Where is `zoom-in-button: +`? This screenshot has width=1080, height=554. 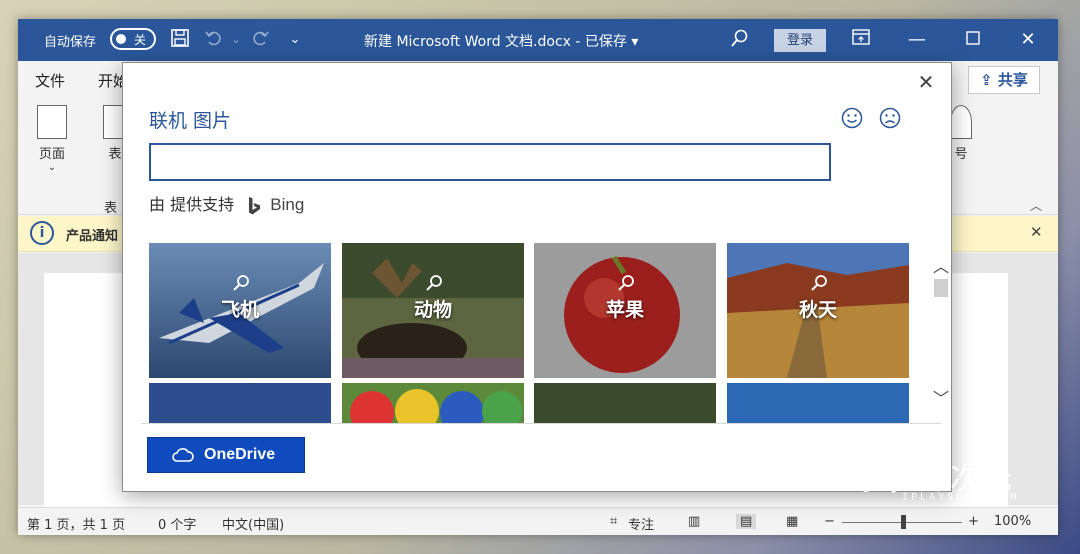 zoom-in-button: + is located at coordinates (973, 521).